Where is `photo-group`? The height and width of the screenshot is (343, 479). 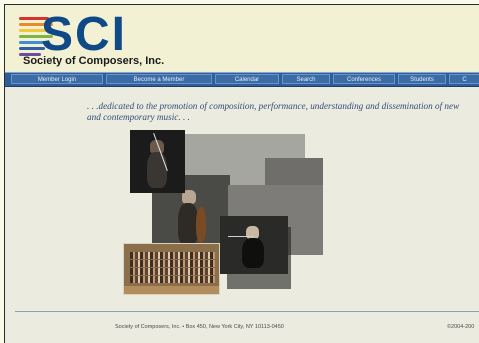 photo-group is located at coordinates (171, 269).